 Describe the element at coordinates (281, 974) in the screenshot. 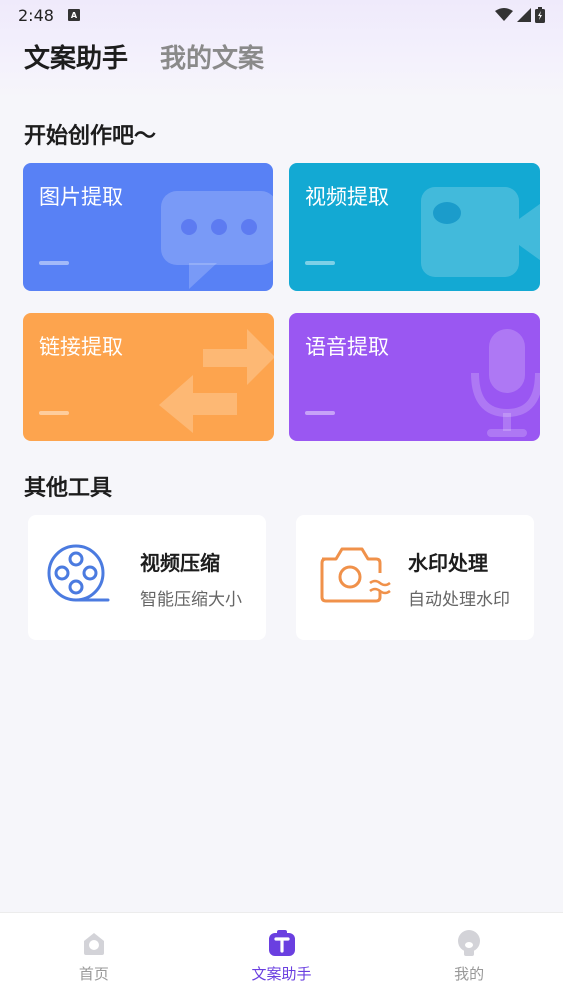

I see `nav-label-assistant: 文案助手` at that location.